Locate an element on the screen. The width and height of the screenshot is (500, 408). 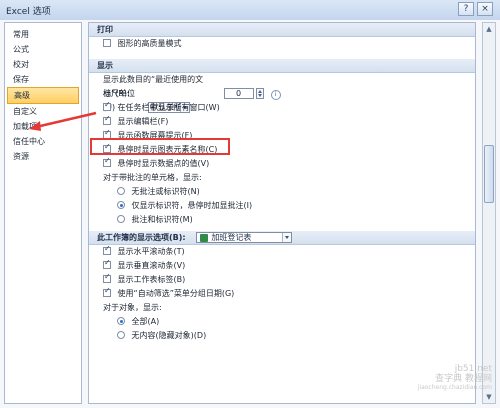
label-objects-all: 全部(A) is located at coordinates (145, 321).